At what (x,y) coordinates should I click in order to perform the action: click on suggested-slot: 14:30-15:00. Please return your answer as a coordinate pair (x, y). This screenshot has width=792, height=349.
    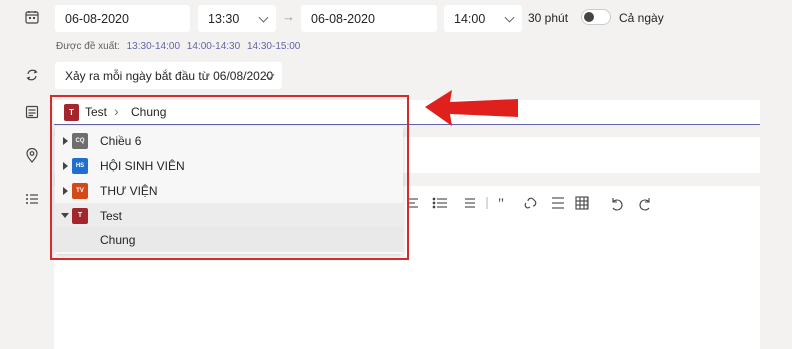
    Looking at the image, I should click on (273, 46).